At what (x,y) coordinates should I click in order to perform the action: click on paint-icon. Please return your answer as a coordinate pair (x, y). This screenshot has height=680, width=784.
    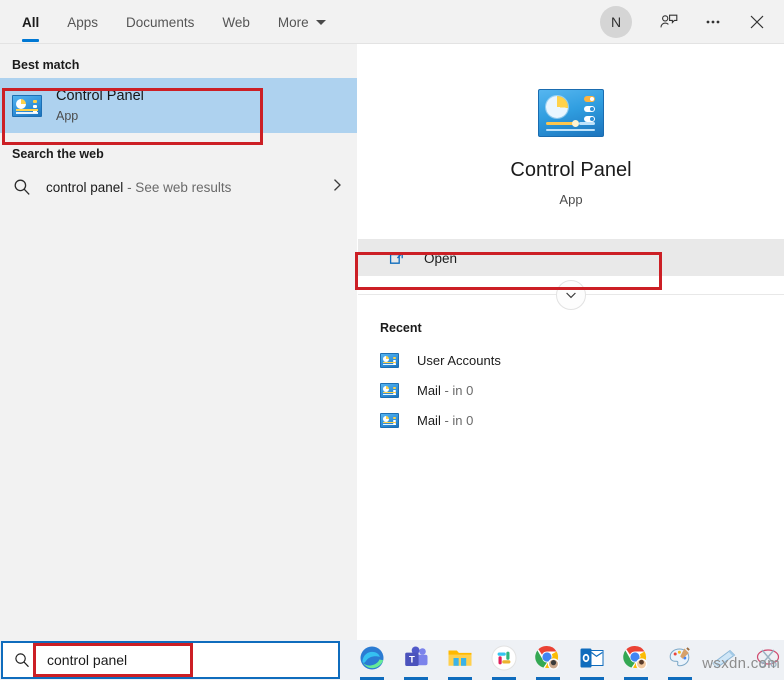
    Looking at the image, I should click on (679, 657).